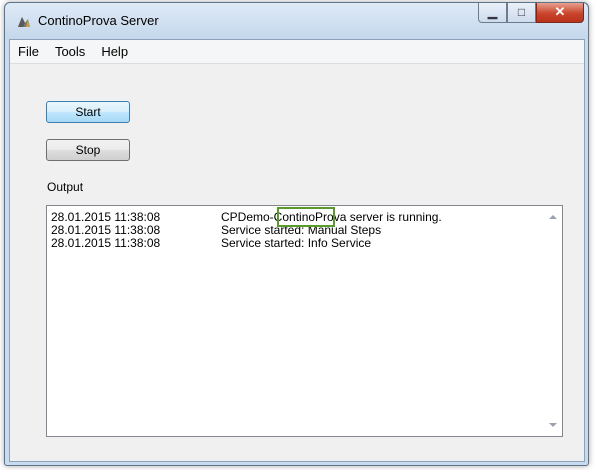  What do you see at coordinates (65, 187) in the screenshot?
I see `output-label: Output` at bounding box center [65, 187].